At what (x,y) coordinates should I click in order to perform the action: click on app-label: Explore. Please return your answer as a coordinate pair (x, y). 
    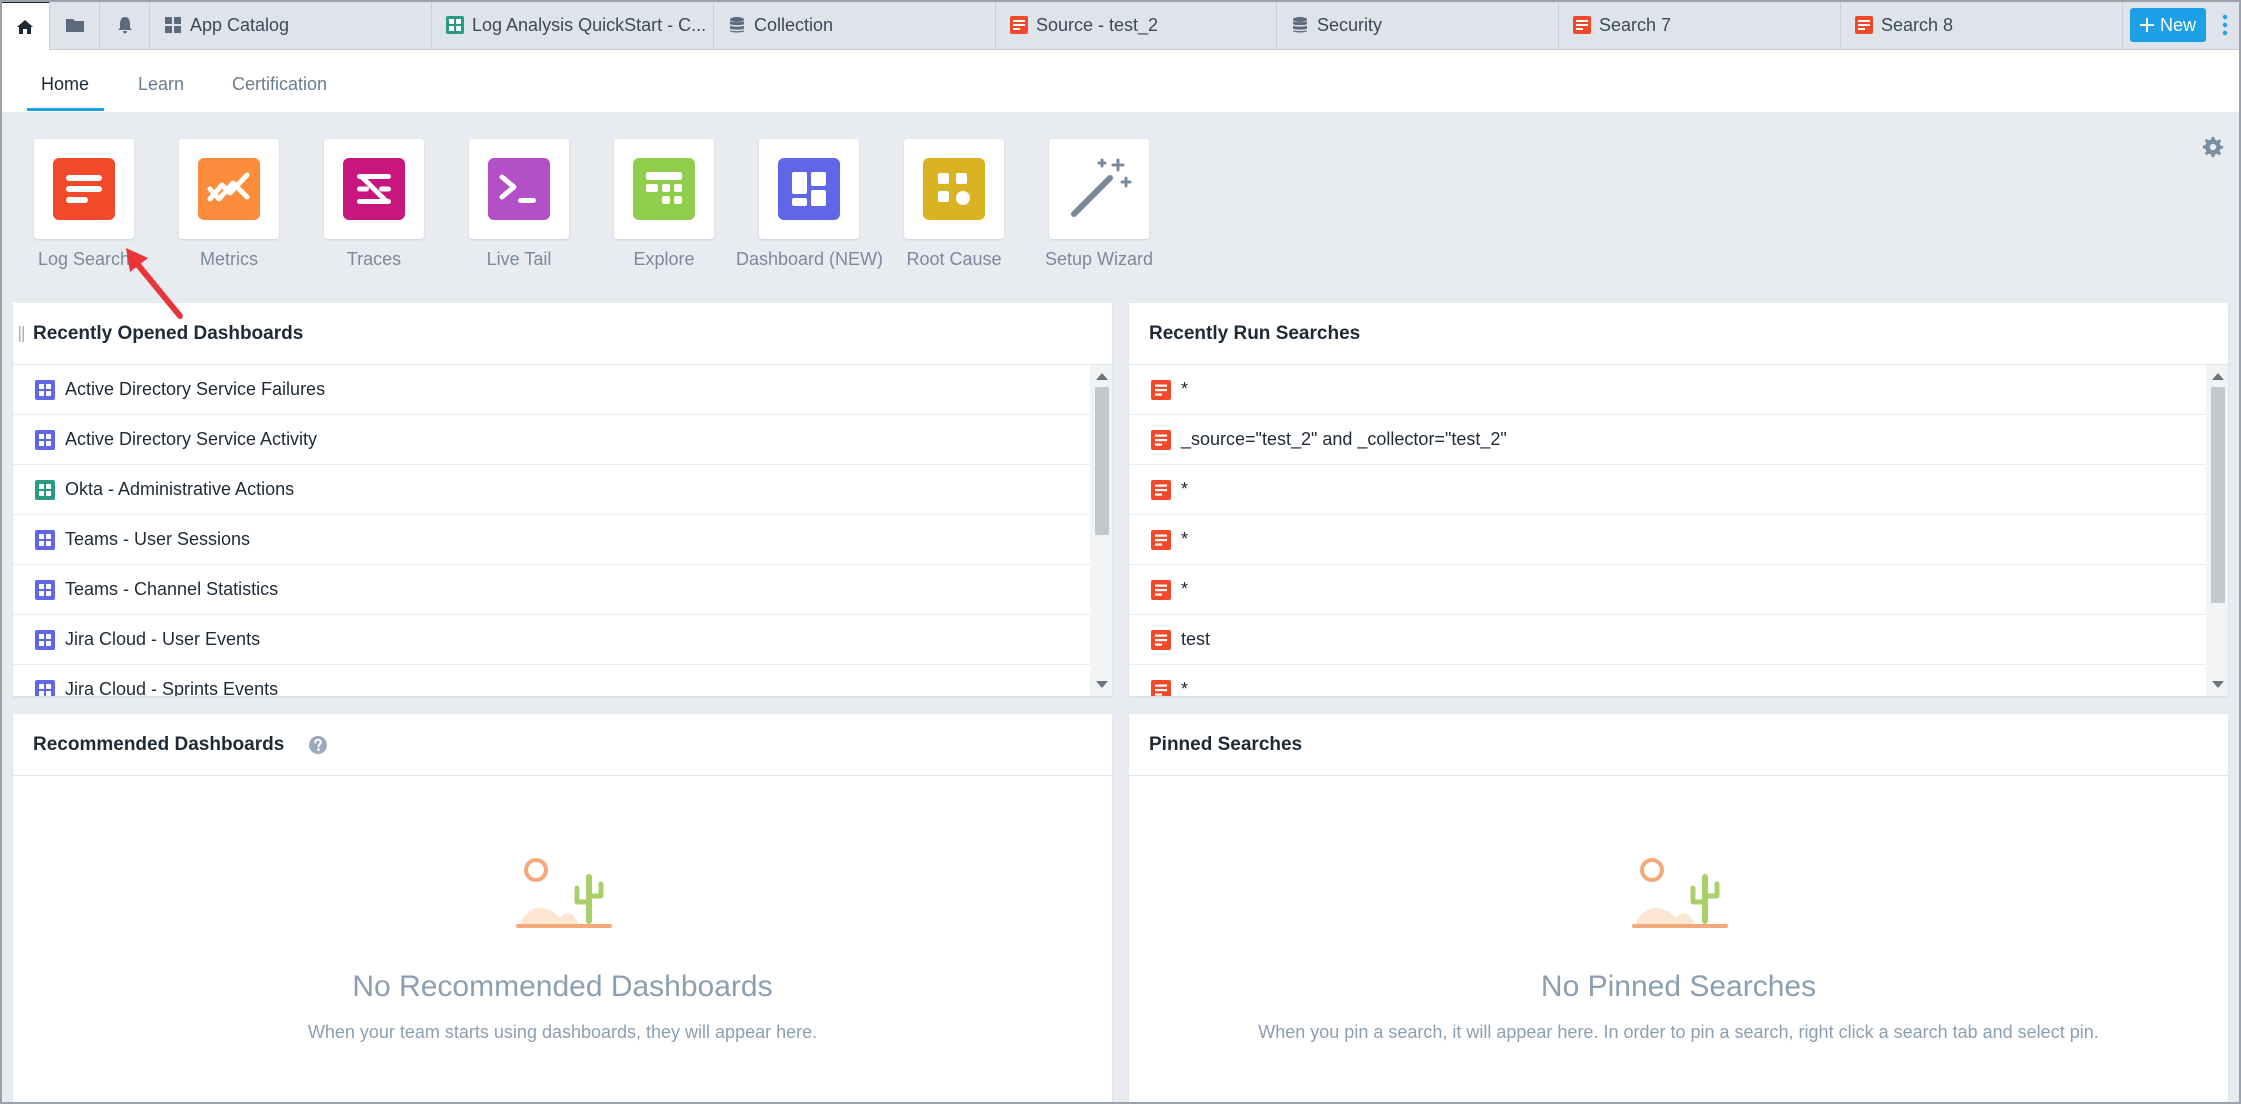
    Looking at the image, I should click on (664, 259).